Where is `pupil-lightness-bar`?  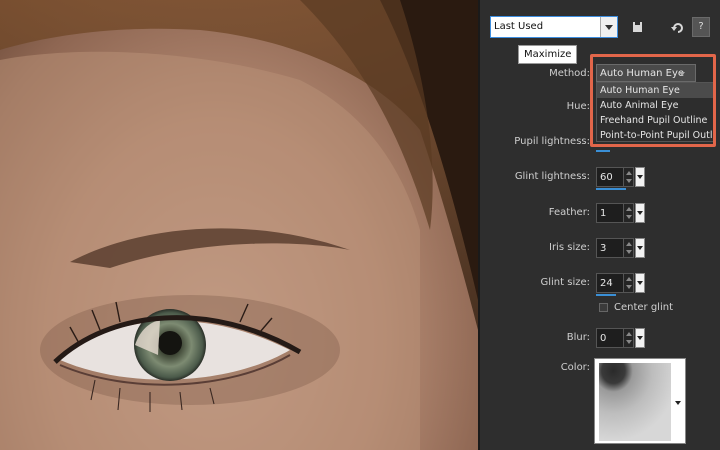 pupil-lightness-bar is located at coordinates (603, 151).